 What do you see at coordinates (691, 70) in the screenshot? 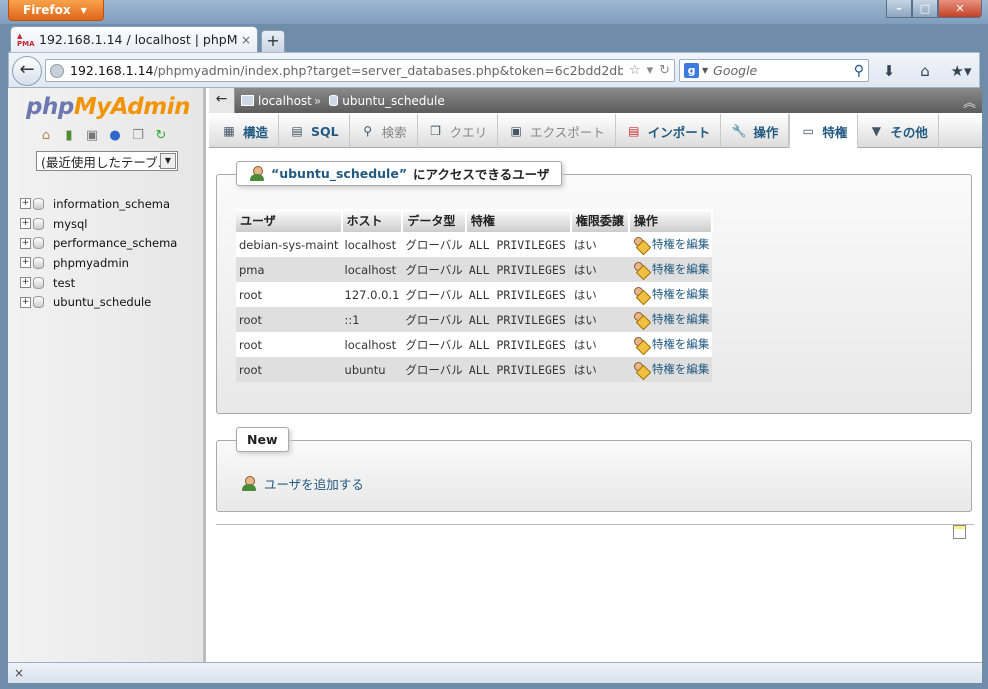
I see `google-icon: g` at bounding box center [691, 70].